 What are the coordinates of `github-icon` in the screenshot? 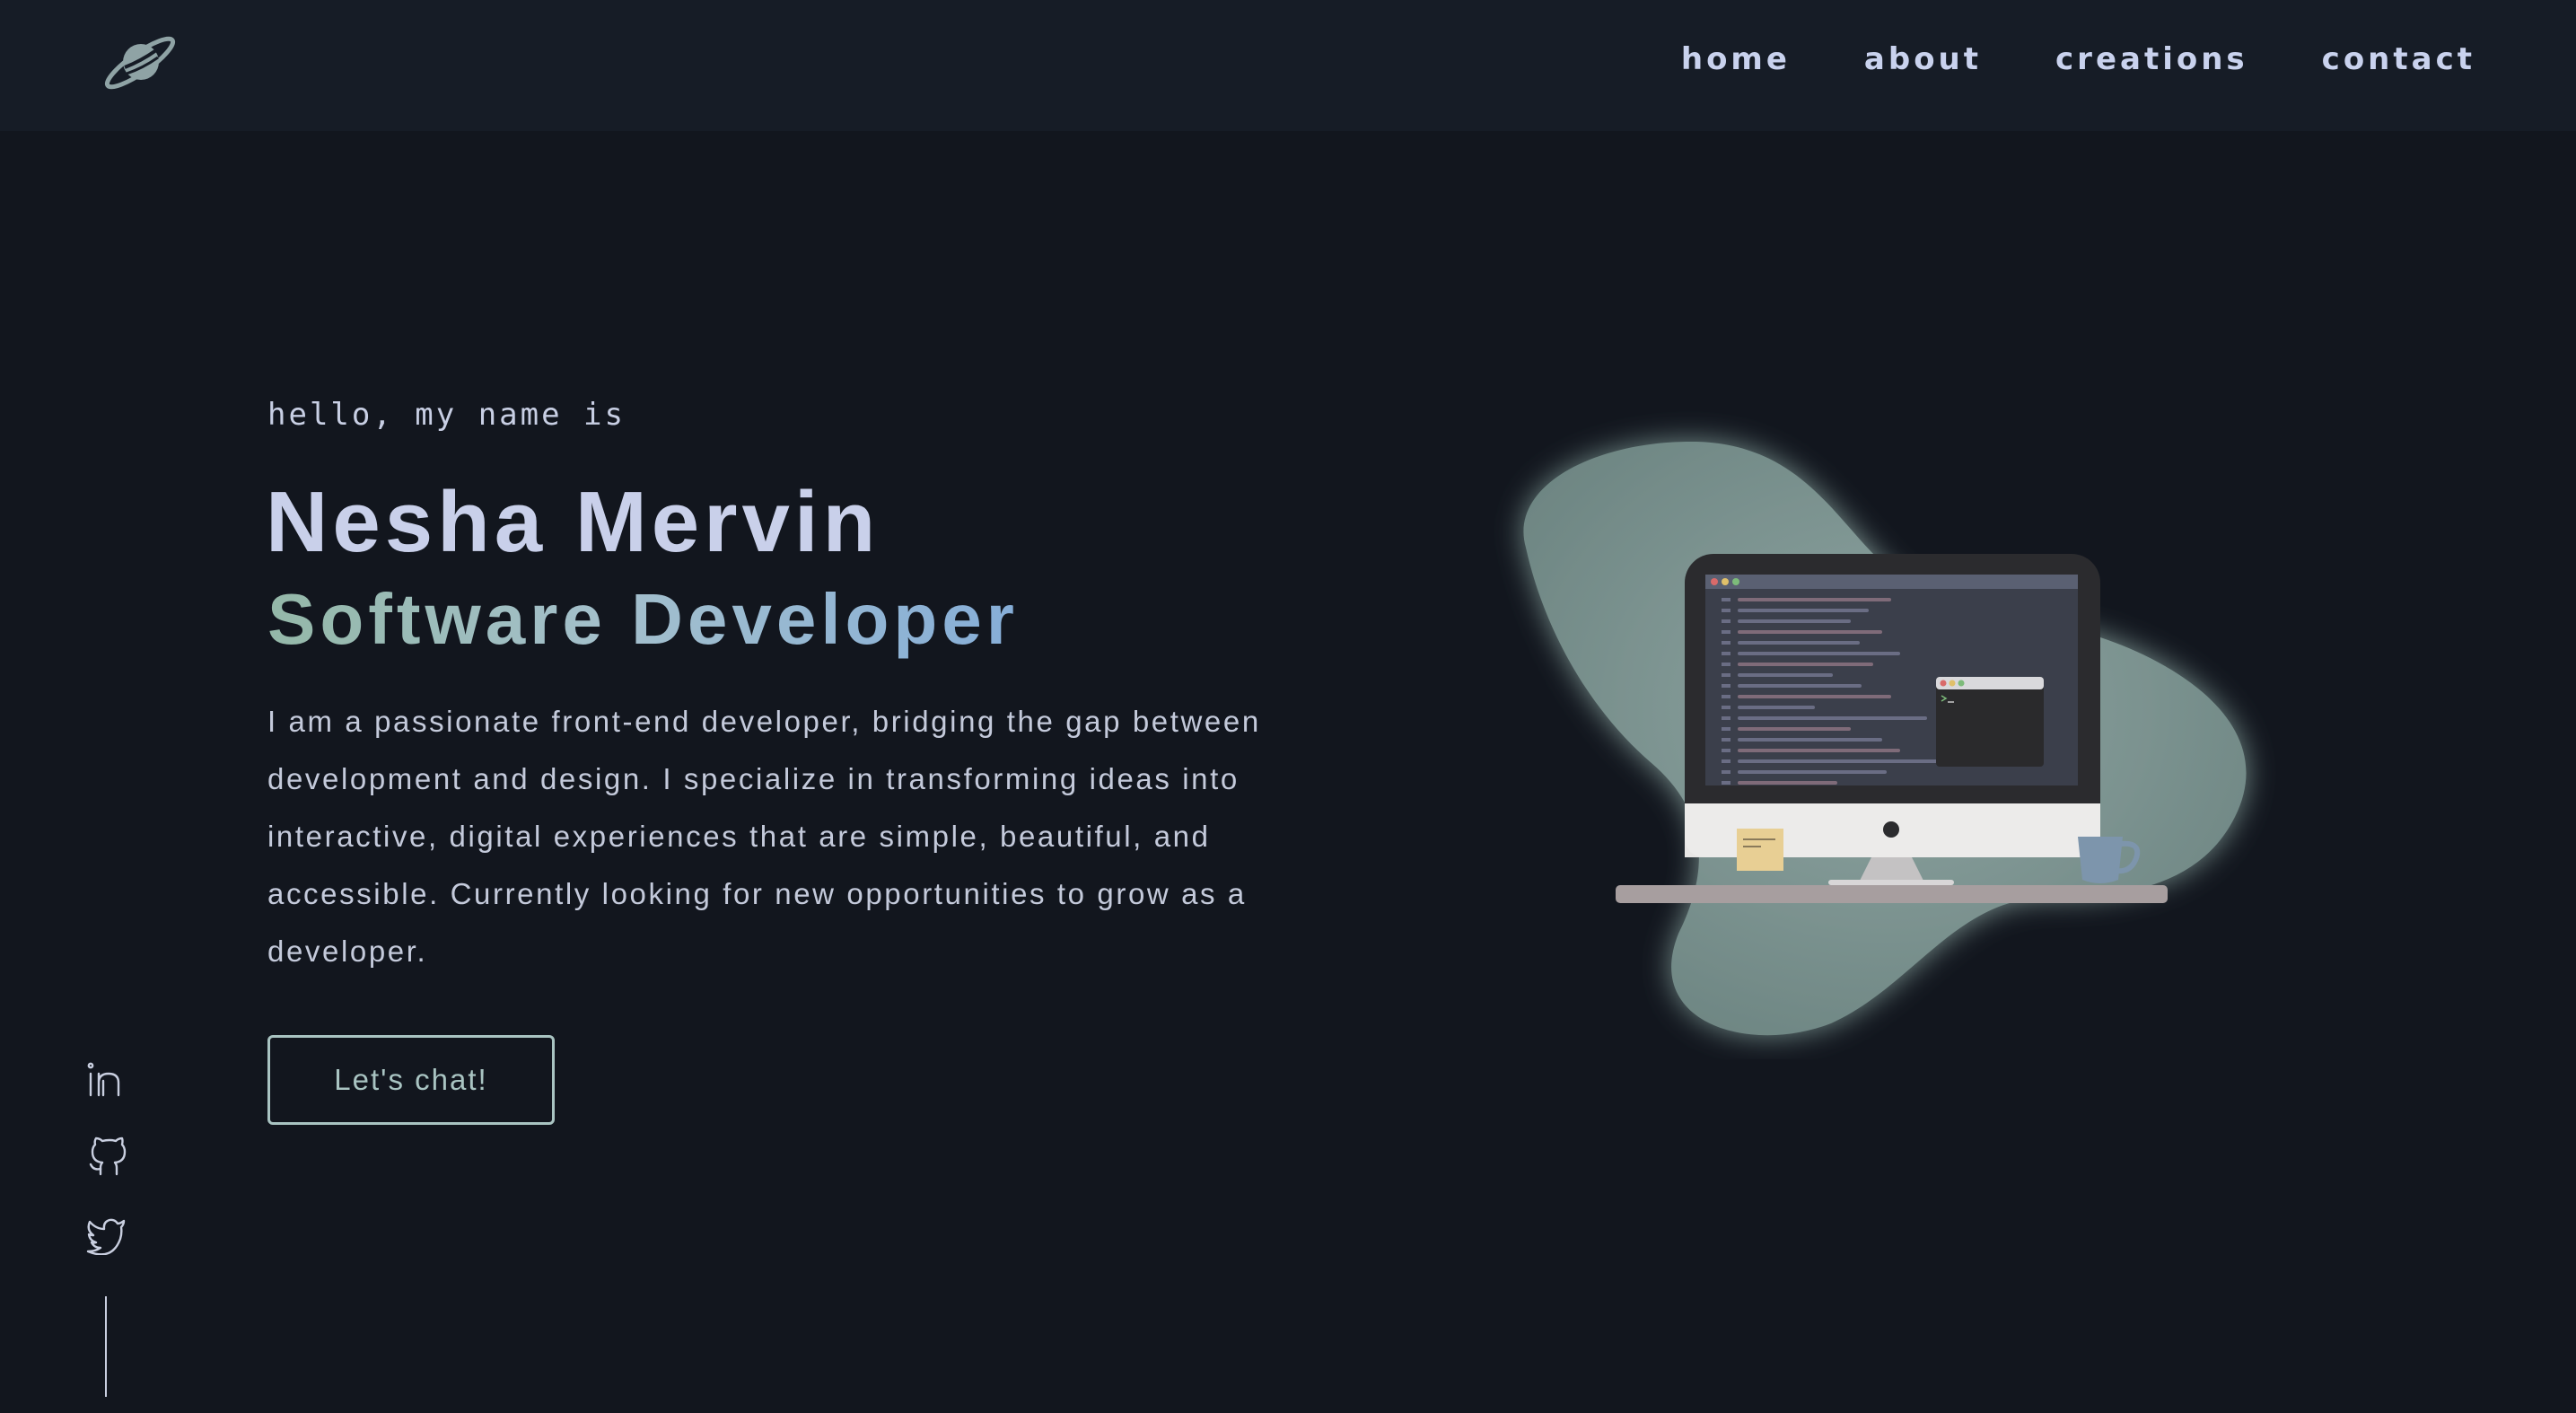 It's located at (106, 1157).